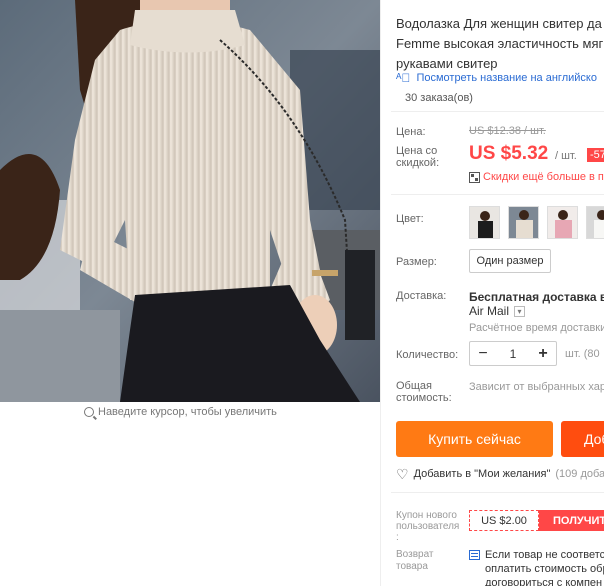  I want to click on total-price-label-line: Общая, so click(414, 386).